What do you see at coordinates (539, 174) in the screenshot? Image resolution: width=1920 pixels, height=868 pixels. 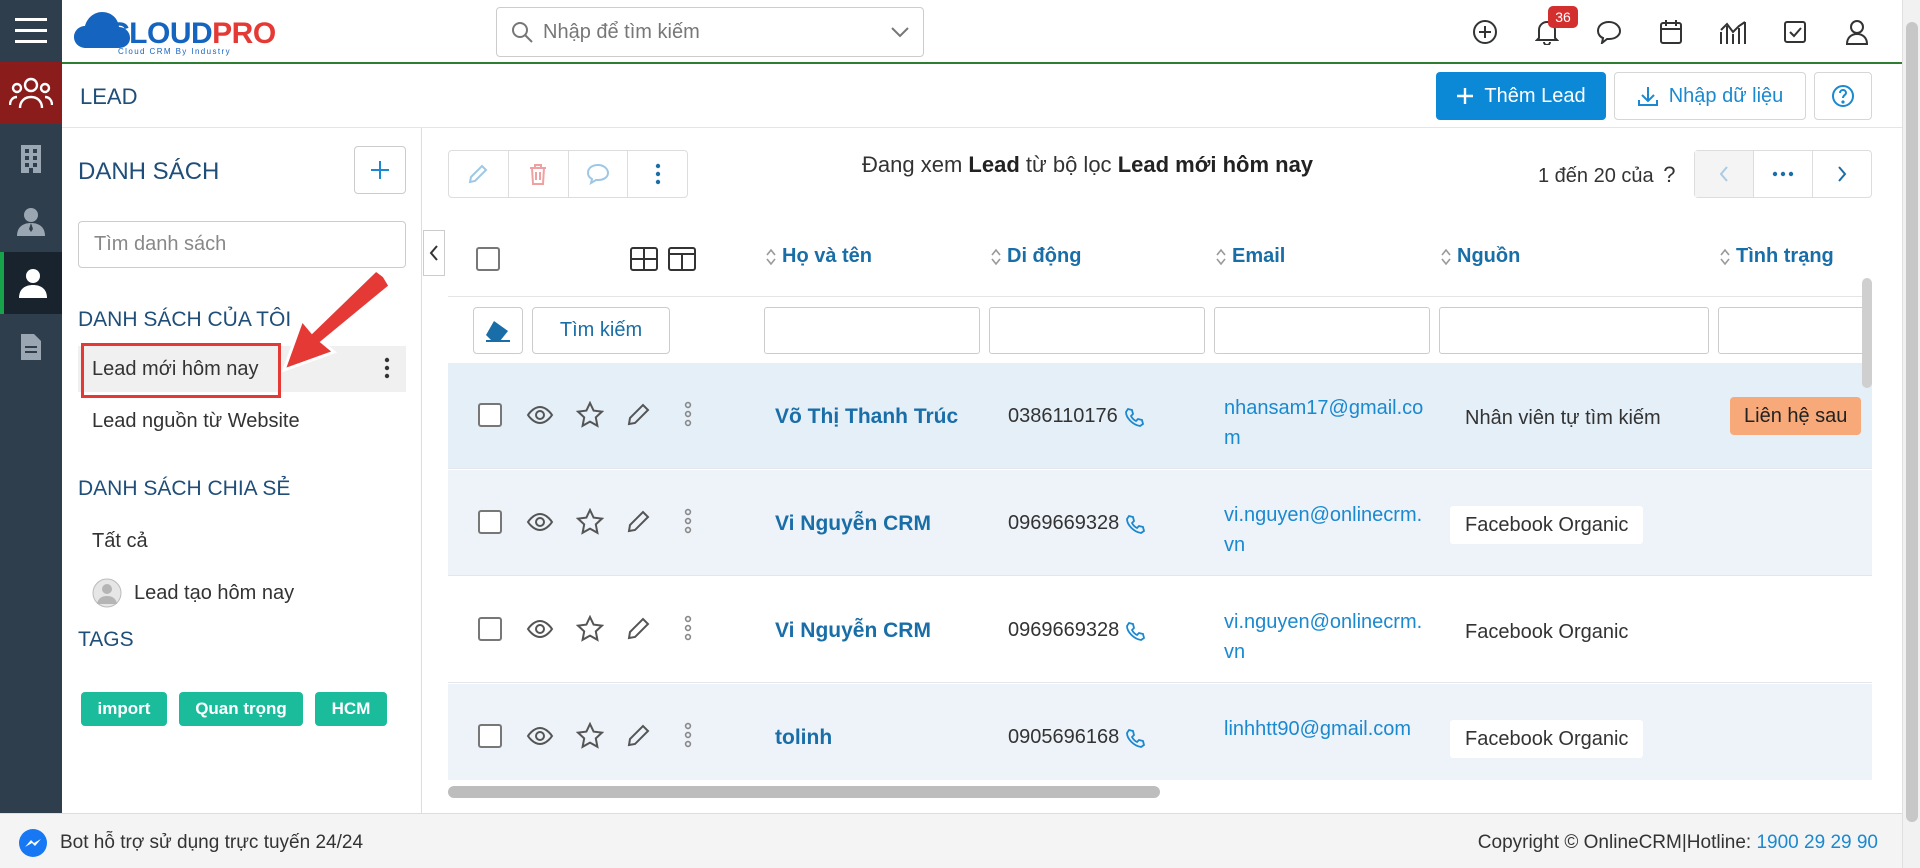 I see `delete-button` at bounding box center [539, 174].